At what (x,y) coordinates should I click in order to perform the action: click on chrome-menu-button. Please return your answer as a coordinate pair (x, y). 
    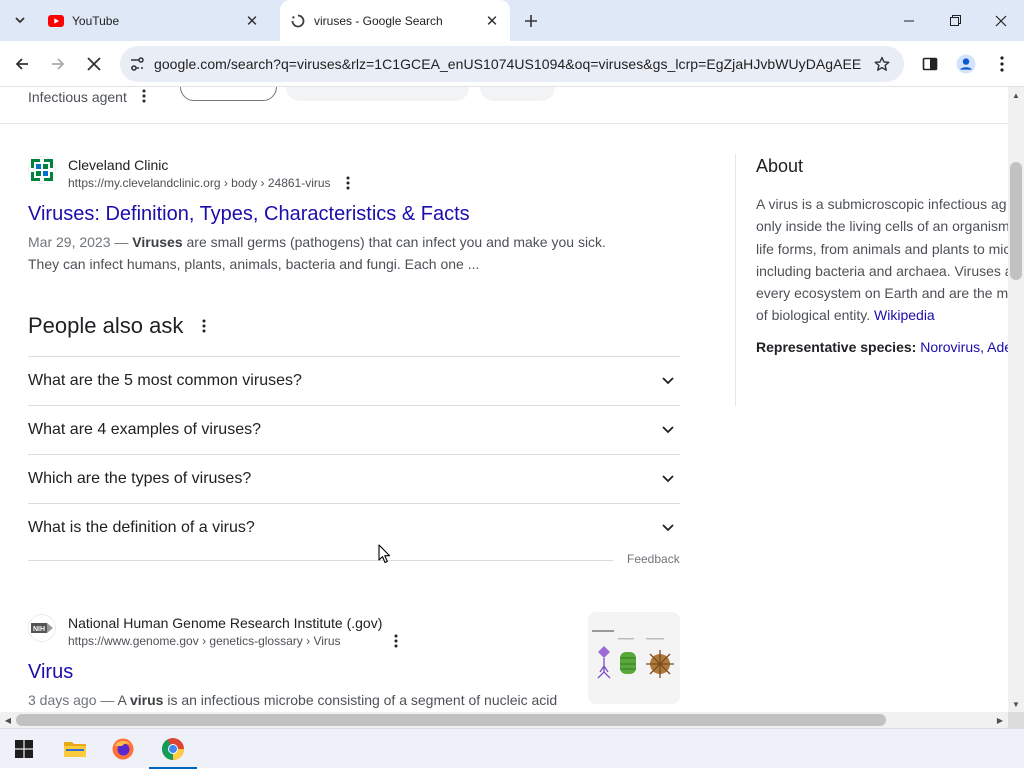
    Looking at the image, I should click on (1002, 64).